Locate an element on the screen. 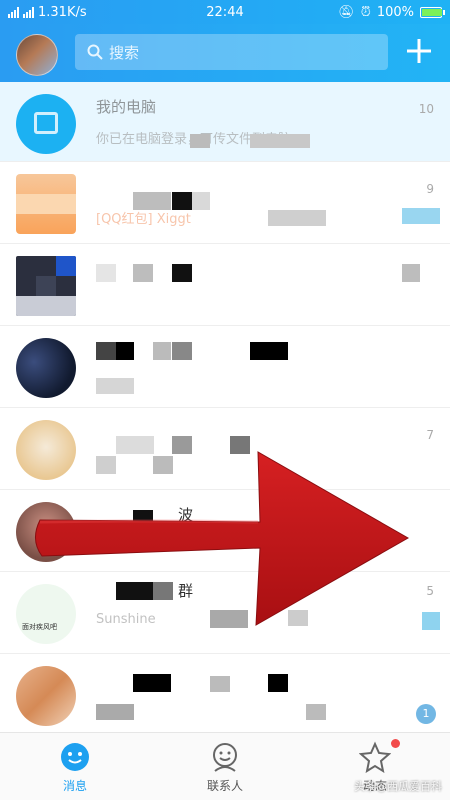 This screenshot has width=450, height=800. conversation-row: 我的电脑 你已在电脑登录，可传文件到电脑。 10 is located at coordinates (225, 122).